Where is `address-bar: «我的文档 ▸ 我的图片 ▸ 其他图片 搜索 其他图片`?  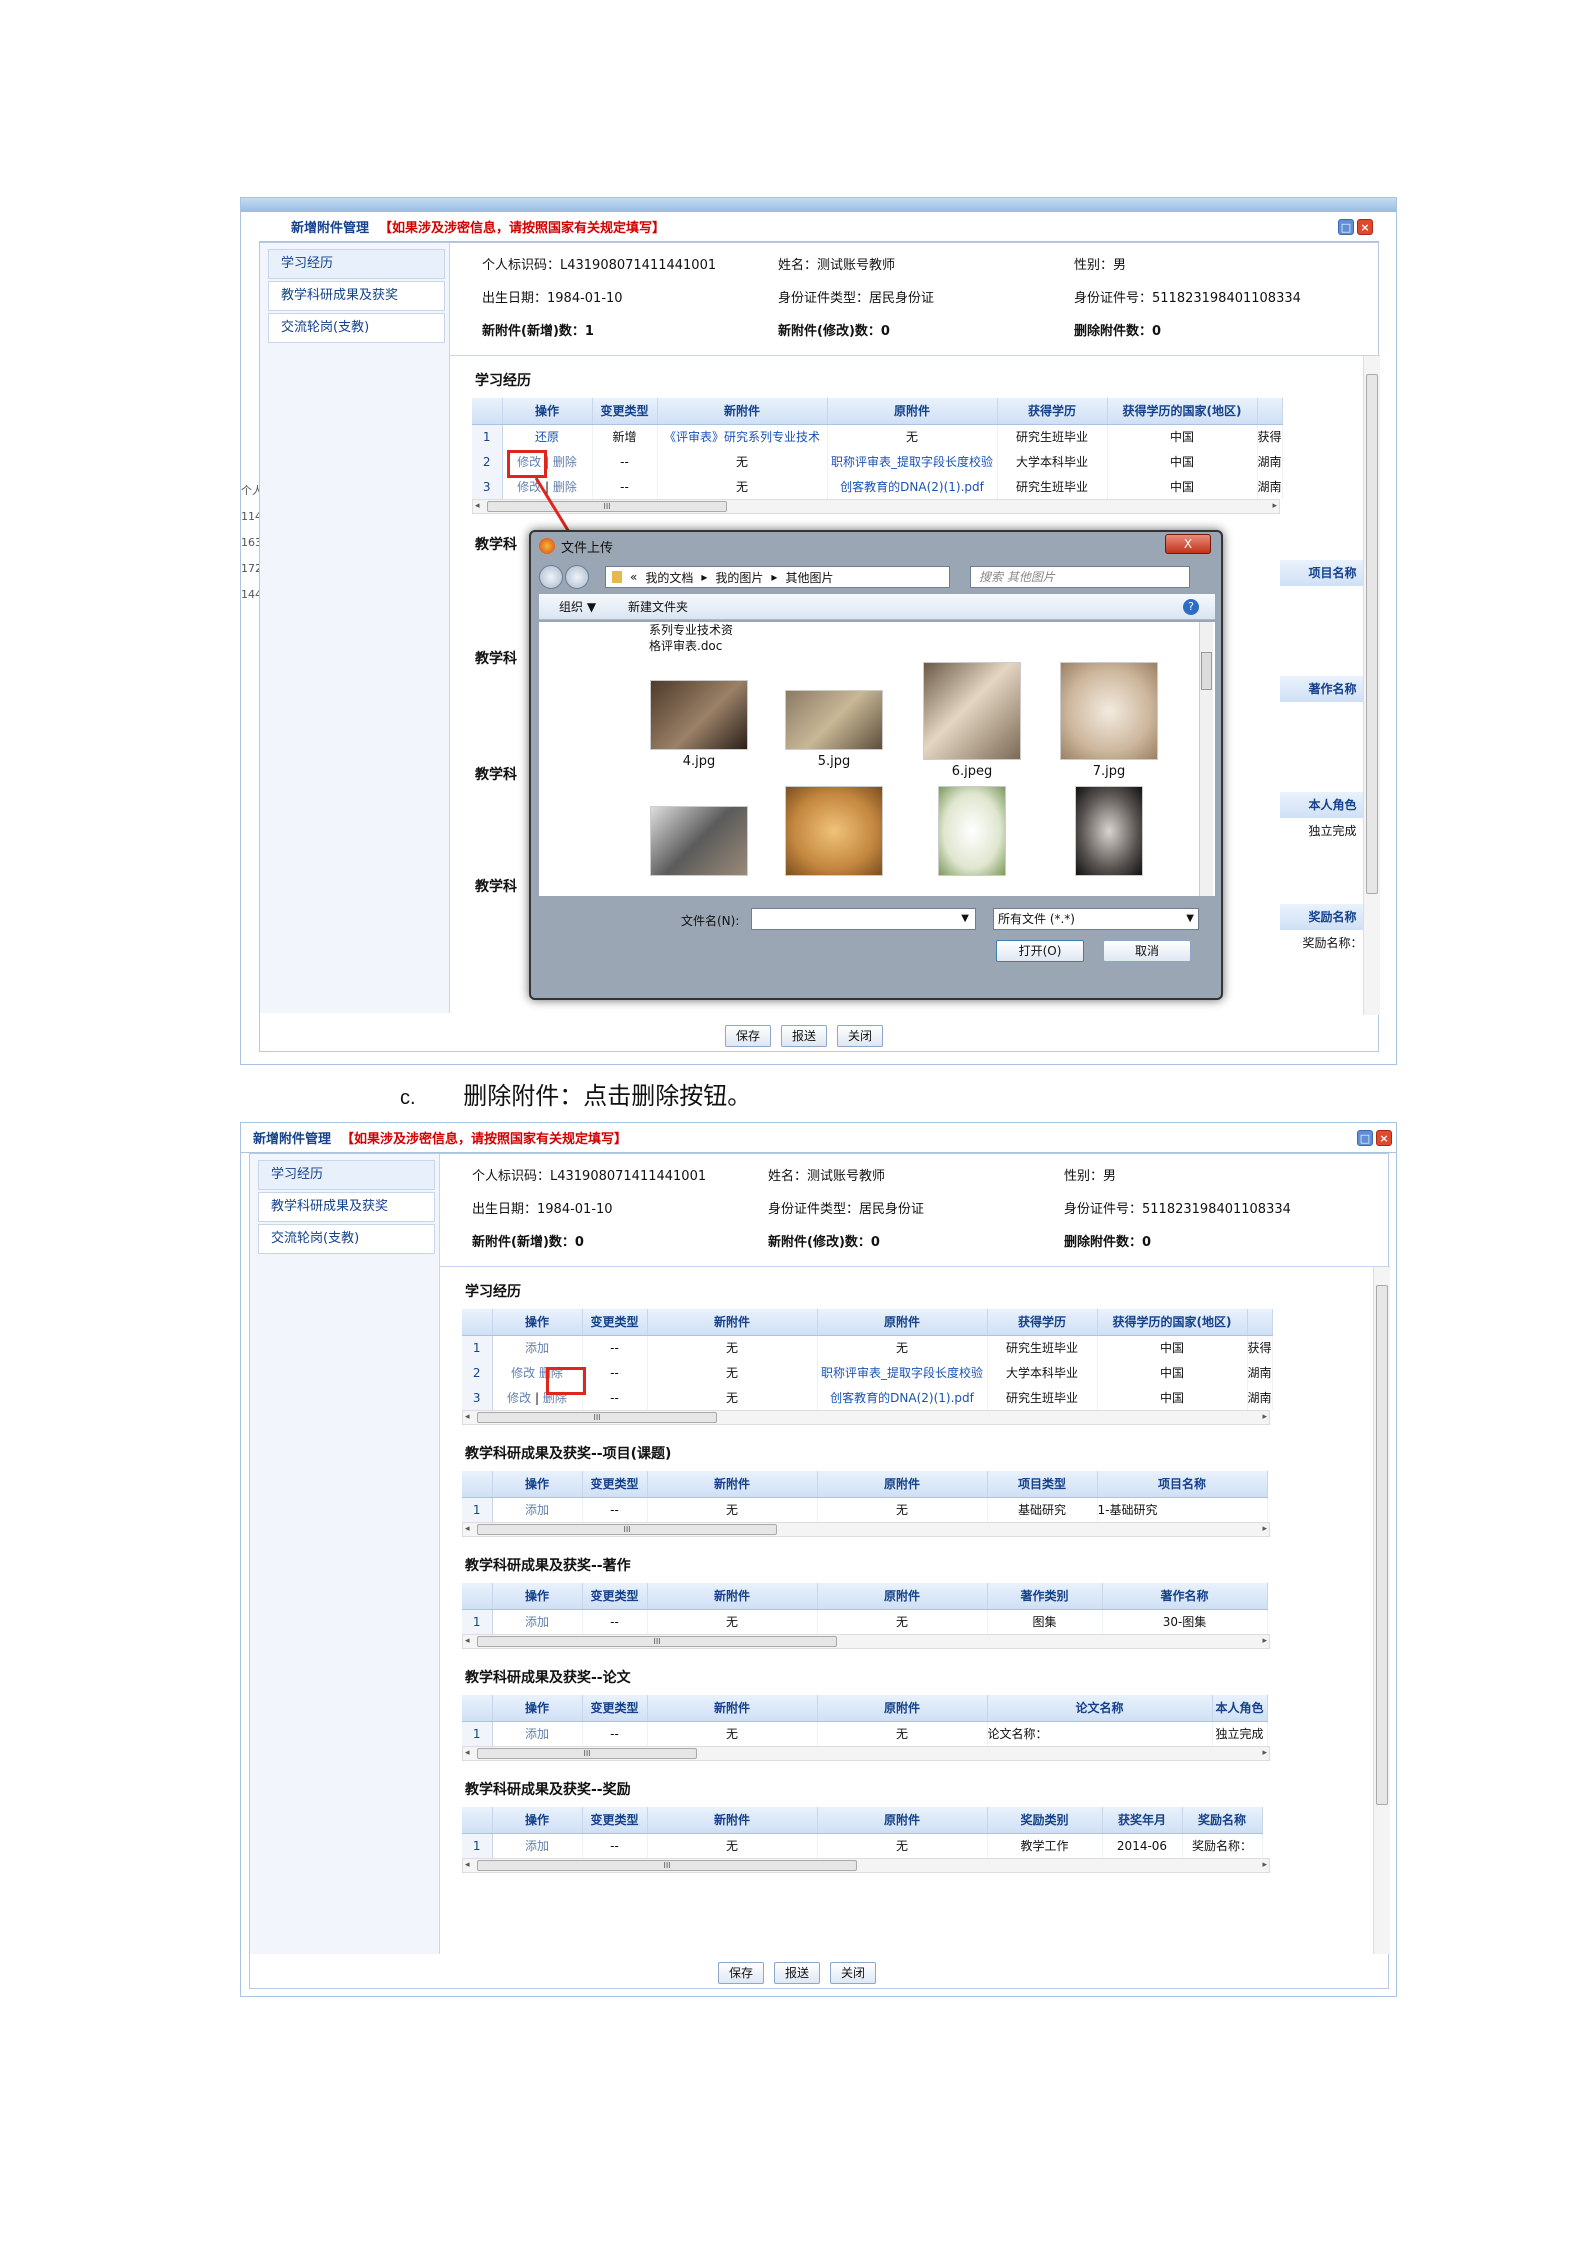 address-bar: «我的文档 ▸ 我的图片 ▸ 其他图片 搜索 其他图片 is located at coordinates (877, 577).